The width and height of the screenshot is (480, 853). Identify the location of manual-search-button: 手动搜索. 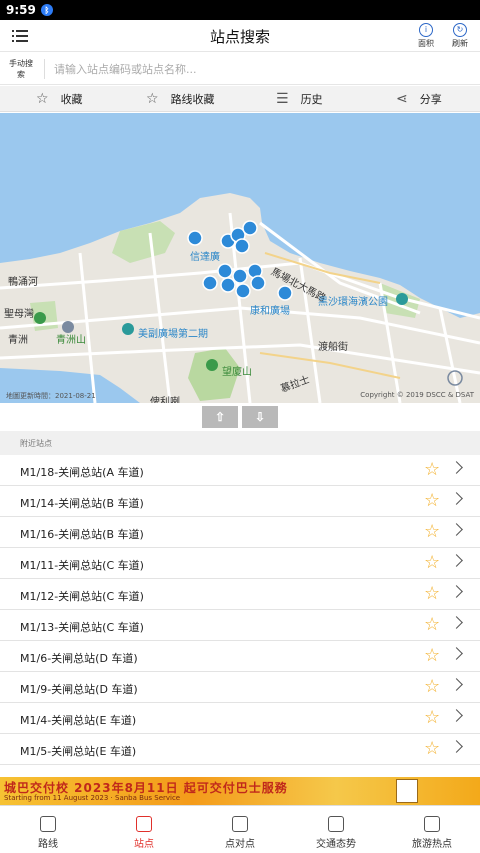
(21, 69).